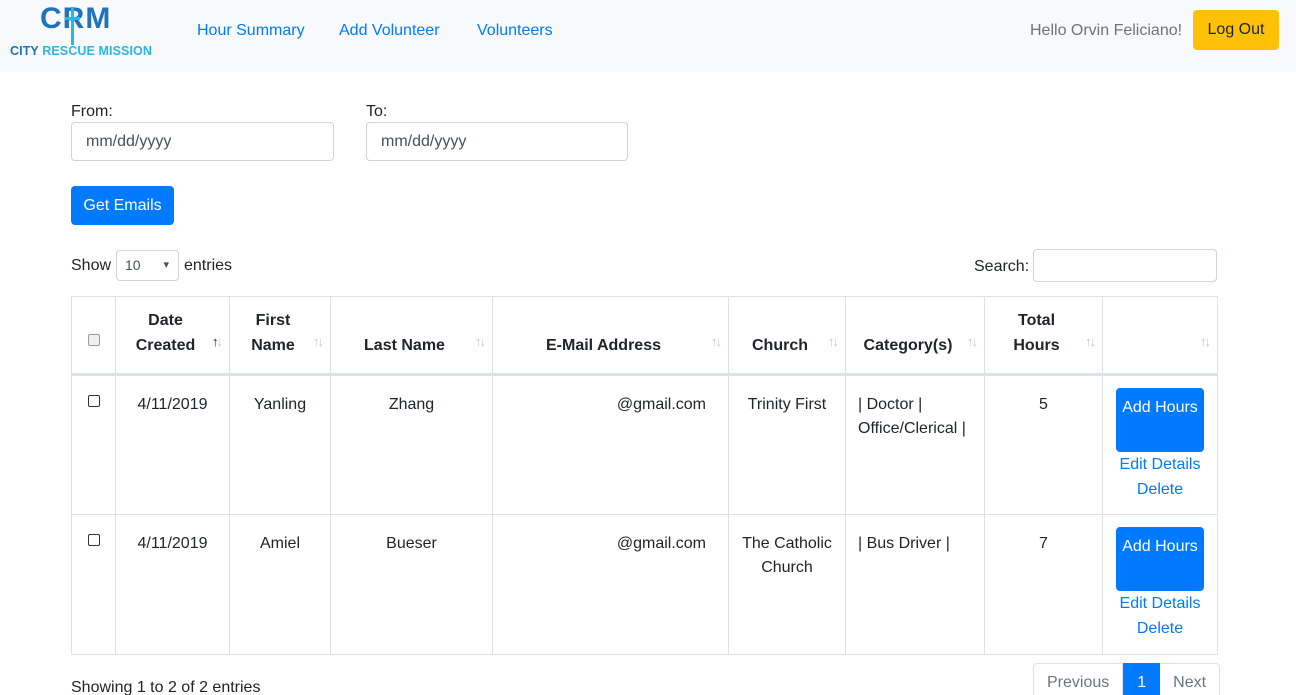  Describe the element at coordinates (172, 336) in the screenshot. I see `header-date-created: Date Created ↑↓` at that location.